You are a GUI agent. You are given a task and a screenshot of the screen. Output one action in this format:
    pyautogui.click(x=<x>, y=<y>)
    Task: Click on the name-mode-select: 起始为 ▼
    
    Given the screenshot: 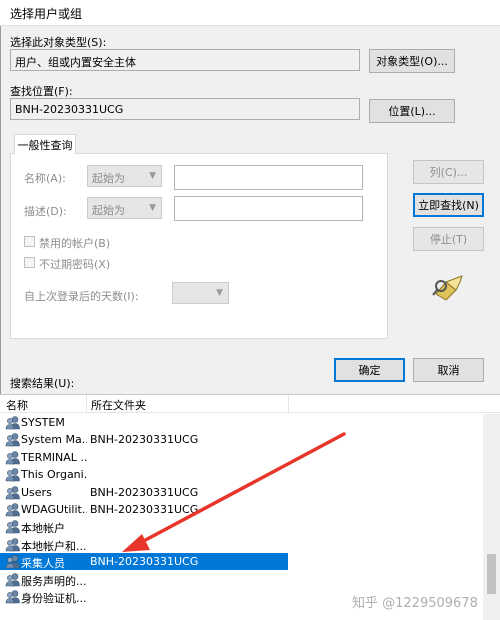 What is the action you would take?
    pyautogui.click(x=124, y=176)
    